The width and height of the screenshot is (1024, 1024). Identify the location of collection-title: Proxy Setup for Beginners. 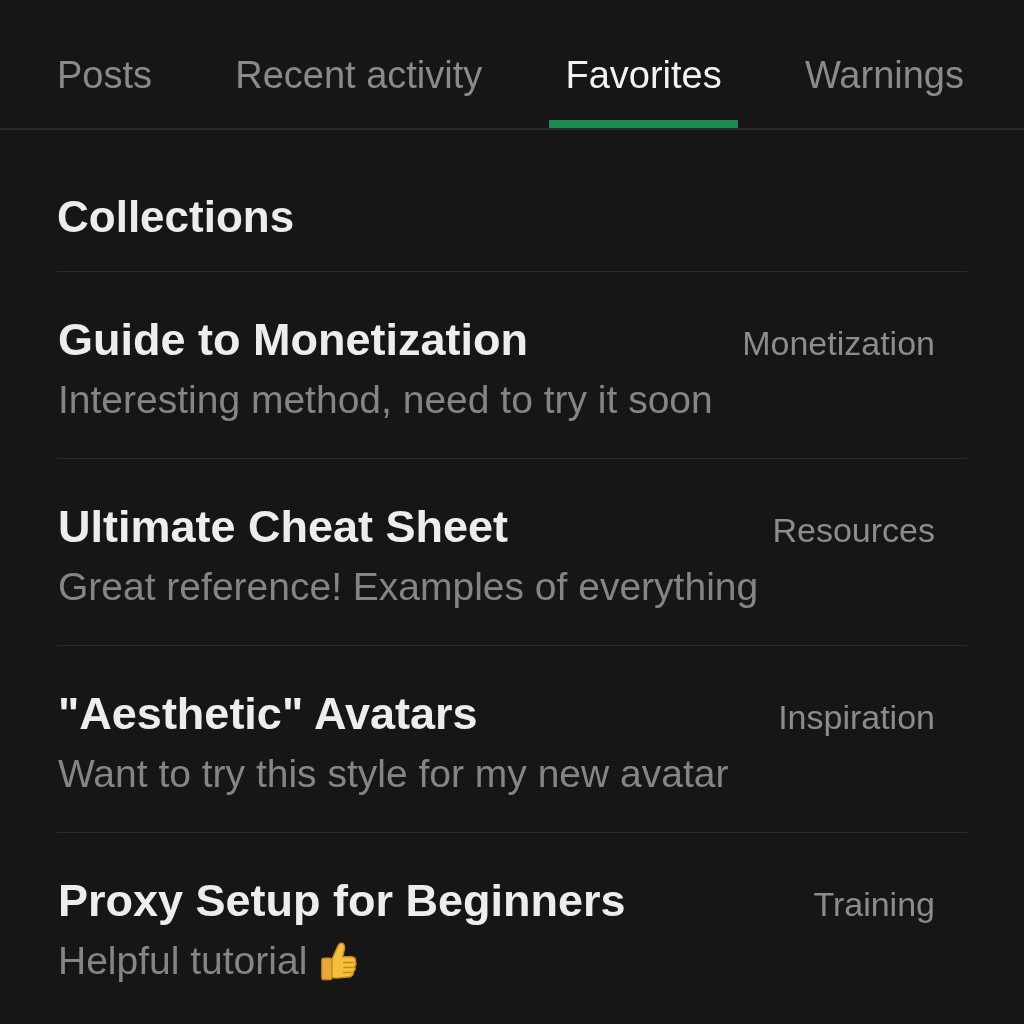
(342, 901).